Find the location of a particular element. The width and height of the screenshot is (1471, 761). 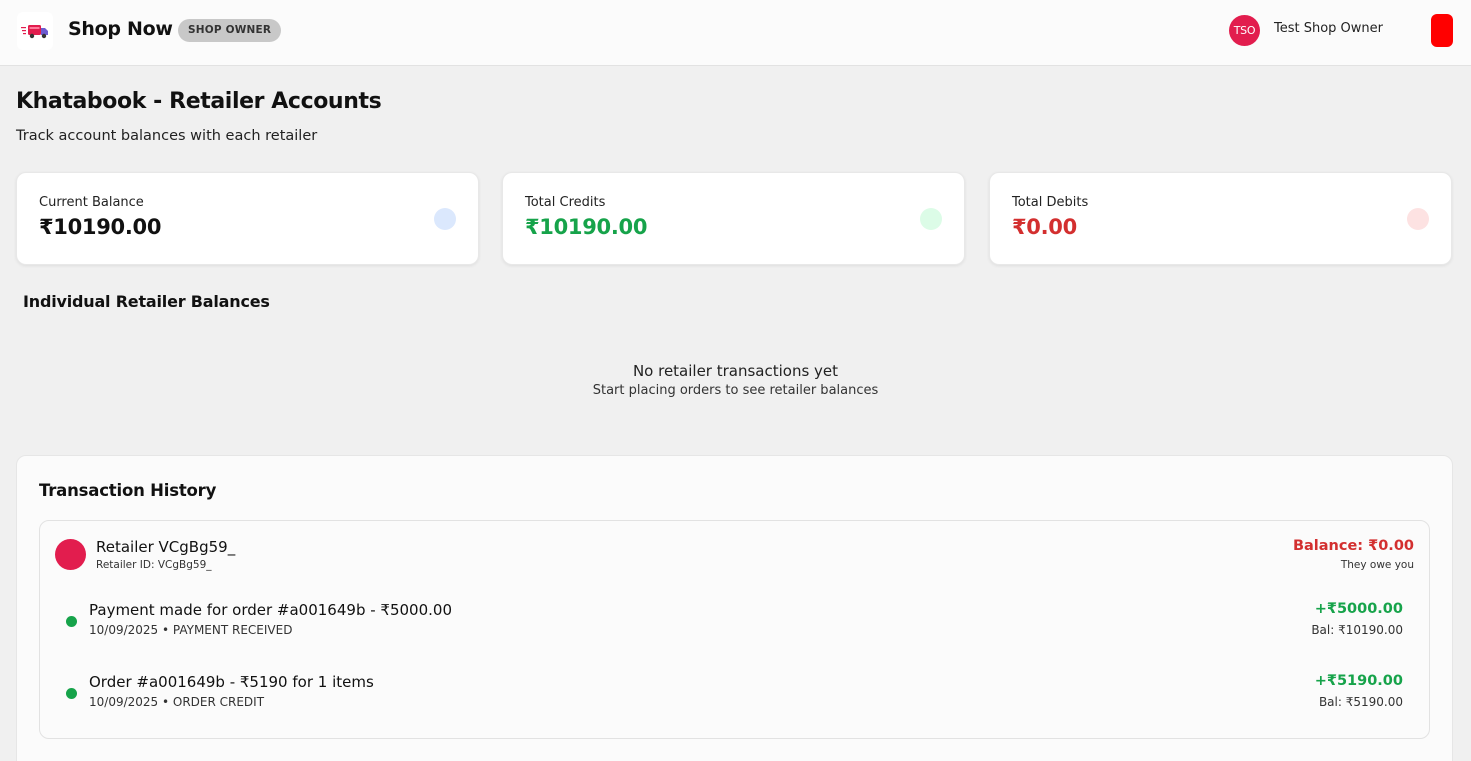

transaction-history-title: Transaction History is located at coordinates (128, 490).